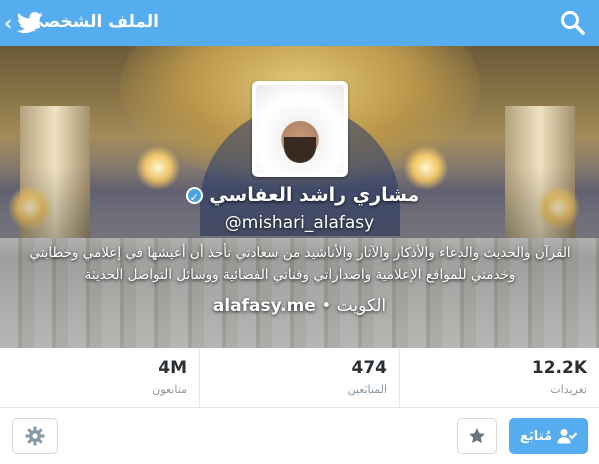 Image resolution: width=599 pixels, height=464 pixels. What do you see at coordinates (369, 368) in the screenshot?
I see `stat-value: 474` at bounding box center [369, 368].